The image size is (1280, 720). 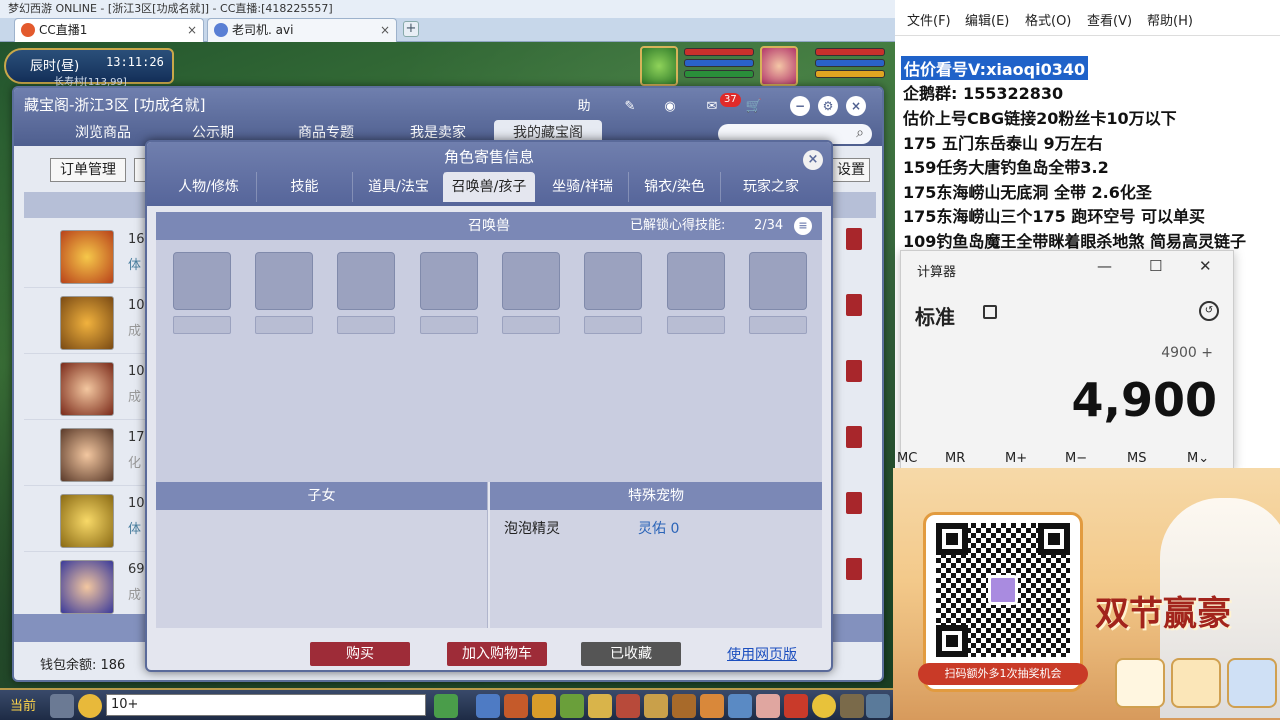 I want to click on notepad-line: 企鹅群: 155322830, so click(x=983, y=92).